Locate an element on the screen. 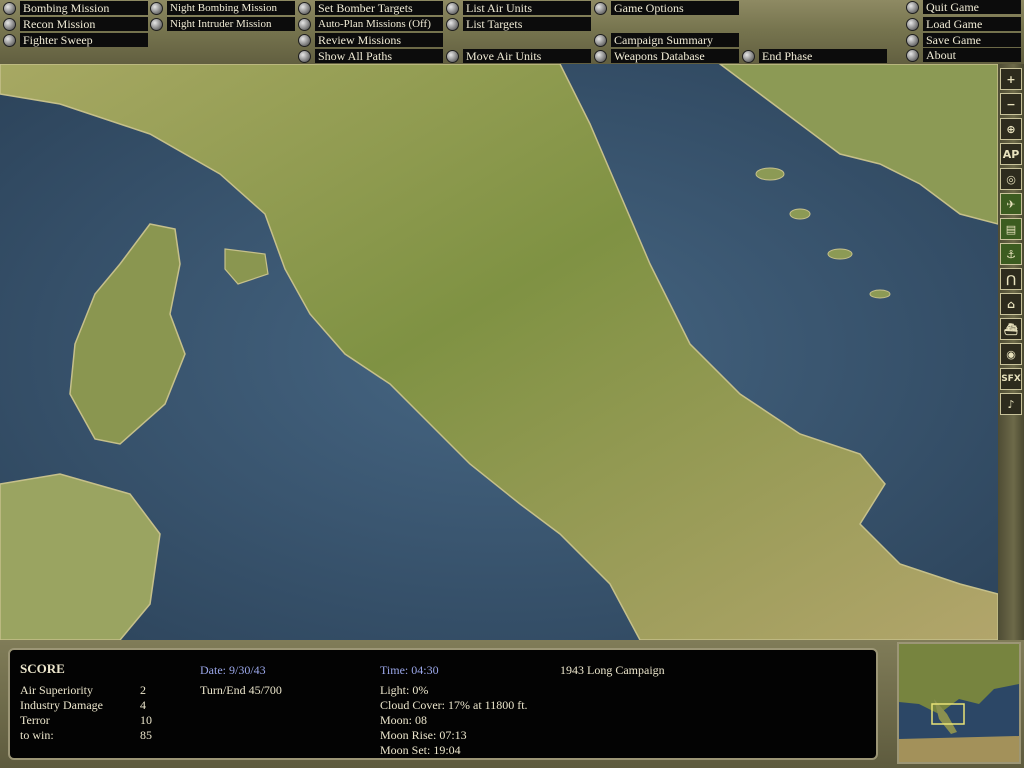 The width and height of the screenshot is (1024, 768). campaign-name: 1943 Long Campaign is located at coordinates (612, 670).